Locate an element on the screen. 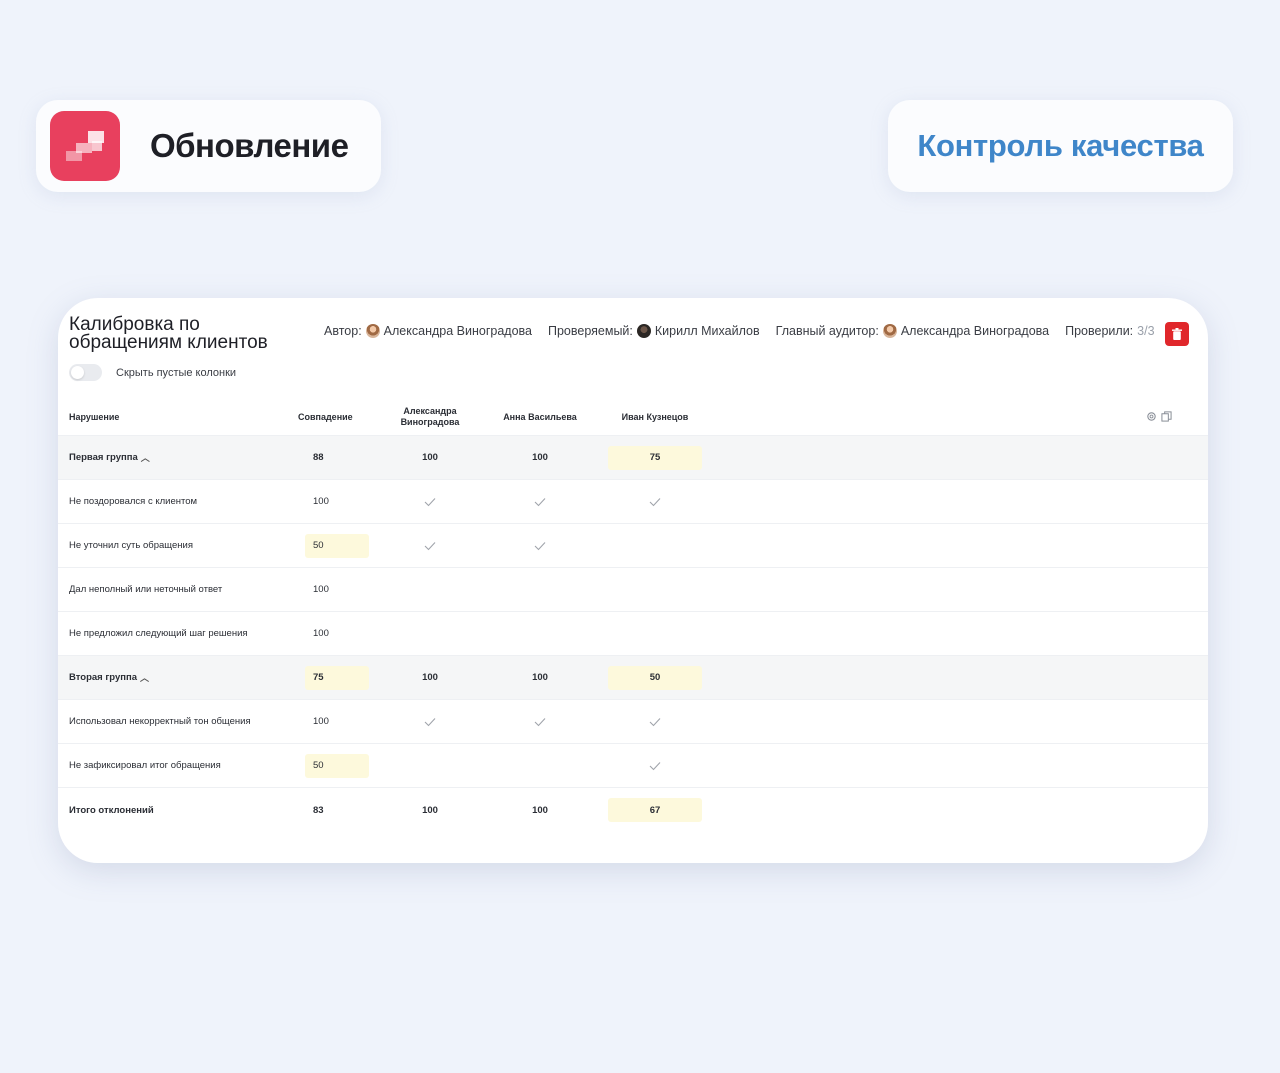 The image size is (1280, 1073). group-name-text: Первая группа is located at coordinates (103, 457).